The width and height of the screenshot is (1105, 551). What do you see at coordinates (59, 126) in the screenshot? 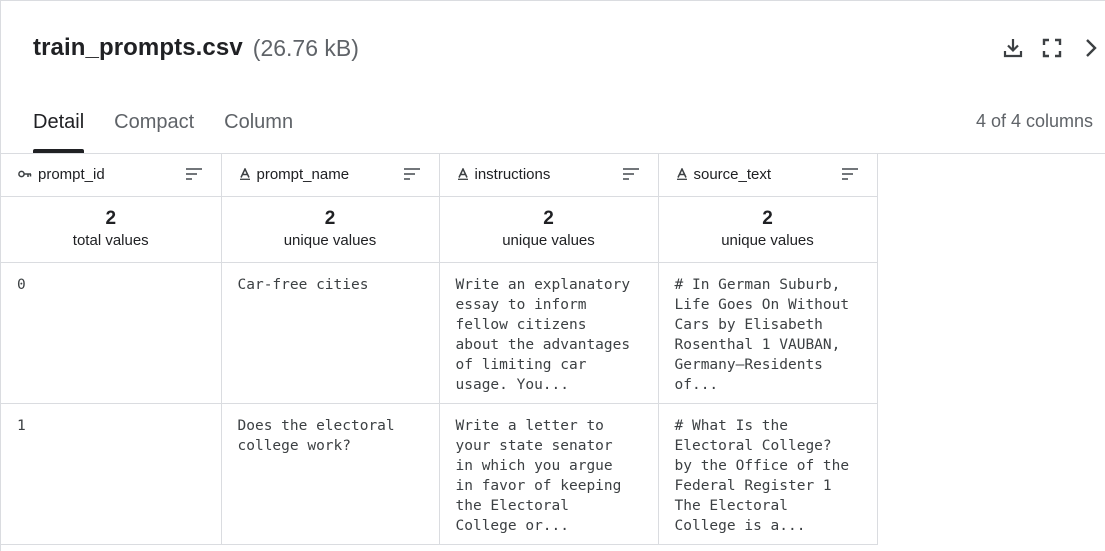
I see `tab-detail: Detail` at bounding box center [59, 126].